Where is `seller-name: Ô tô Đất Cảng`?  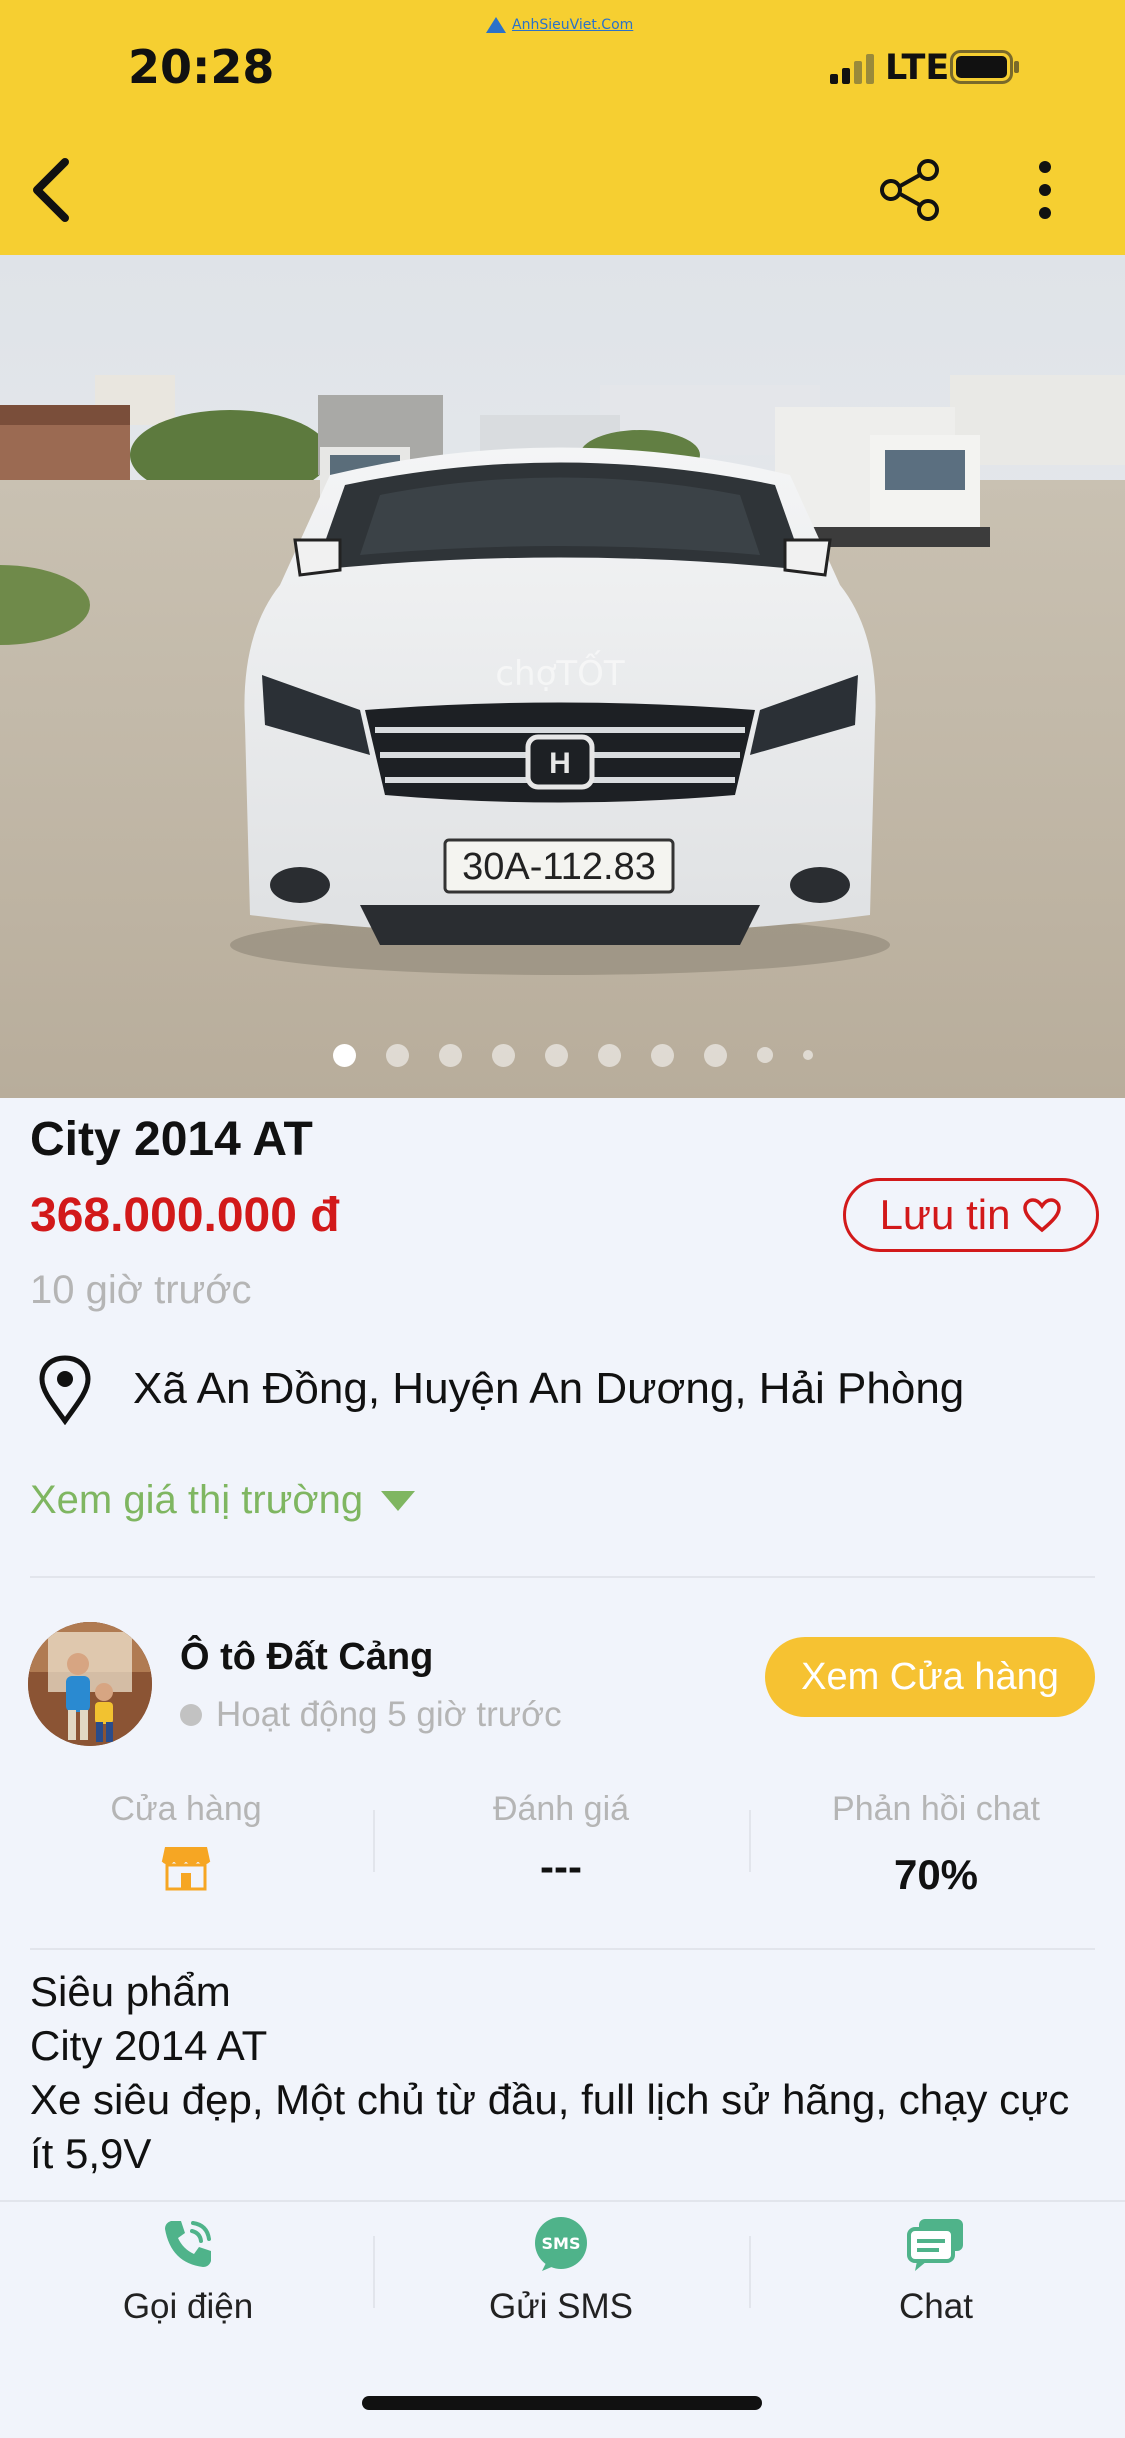 seller-name: Ô tô Đất Cảng is located at coordinates (306, 1657).